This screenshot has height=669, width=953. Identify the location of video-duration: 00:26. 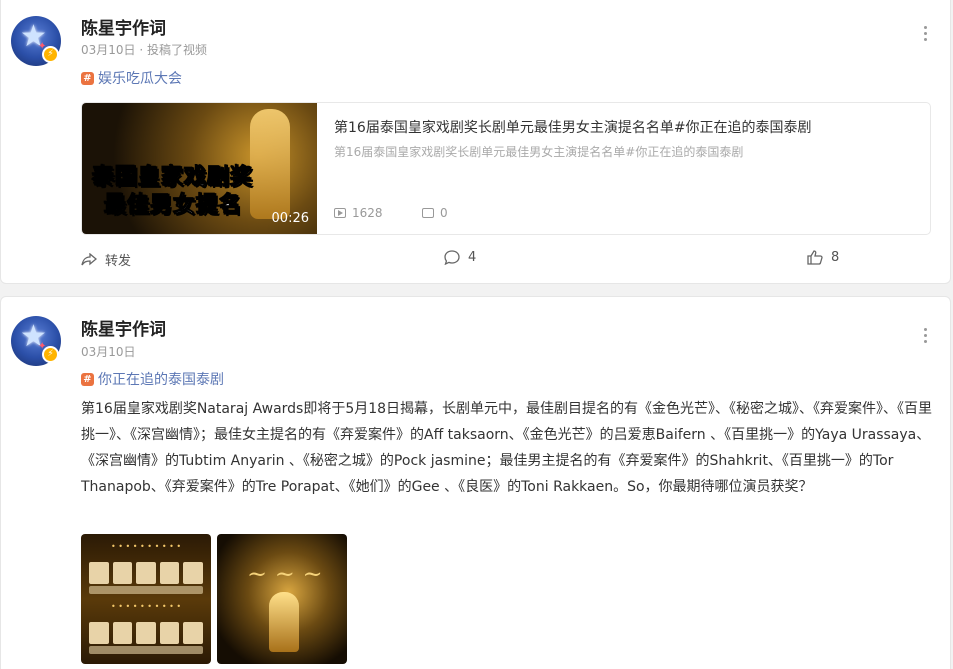
(290, 218).